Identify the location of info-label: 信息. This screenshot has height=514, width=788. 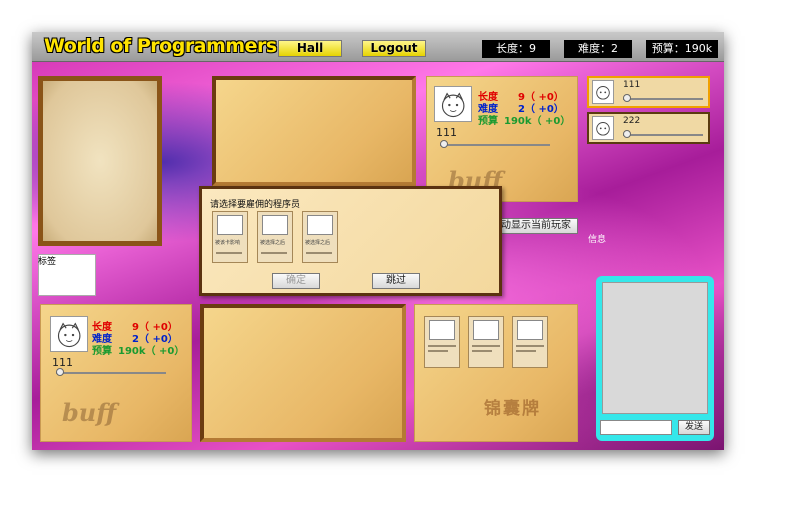
(597, 240).